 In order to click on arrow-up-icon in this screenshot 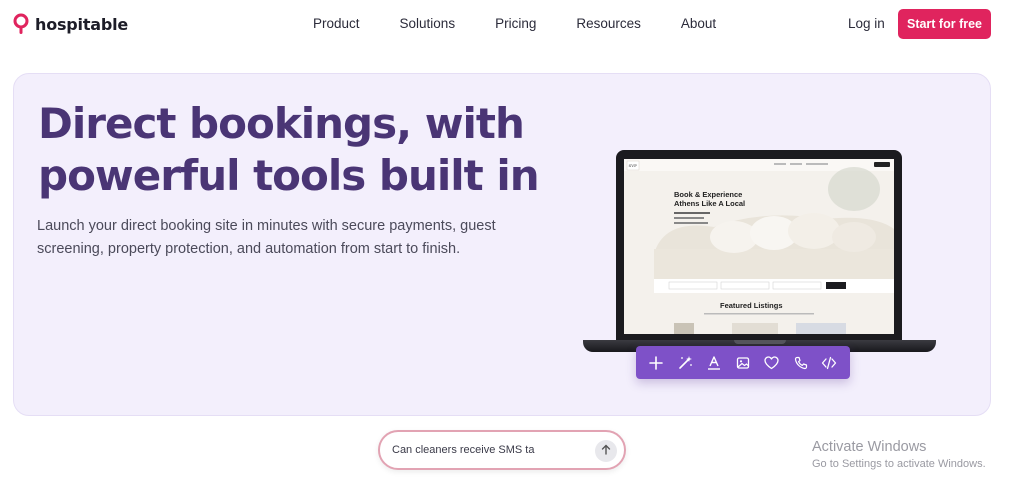, I will do `click(606, 451)`.